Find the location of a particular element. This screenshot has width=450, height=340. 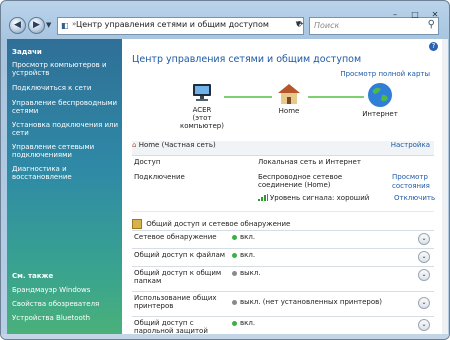

history-dropdown-icon: ▼ is located at coordinates (50, 25).